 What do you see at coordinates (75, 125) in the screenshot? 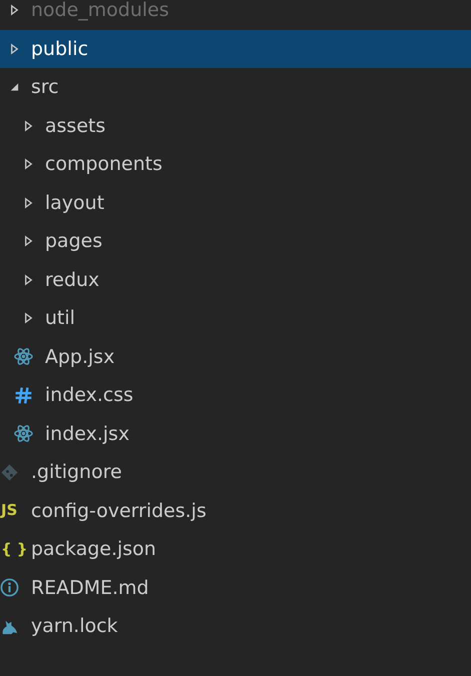
I see `folder-name: assets` at bounding box center [75, 125].